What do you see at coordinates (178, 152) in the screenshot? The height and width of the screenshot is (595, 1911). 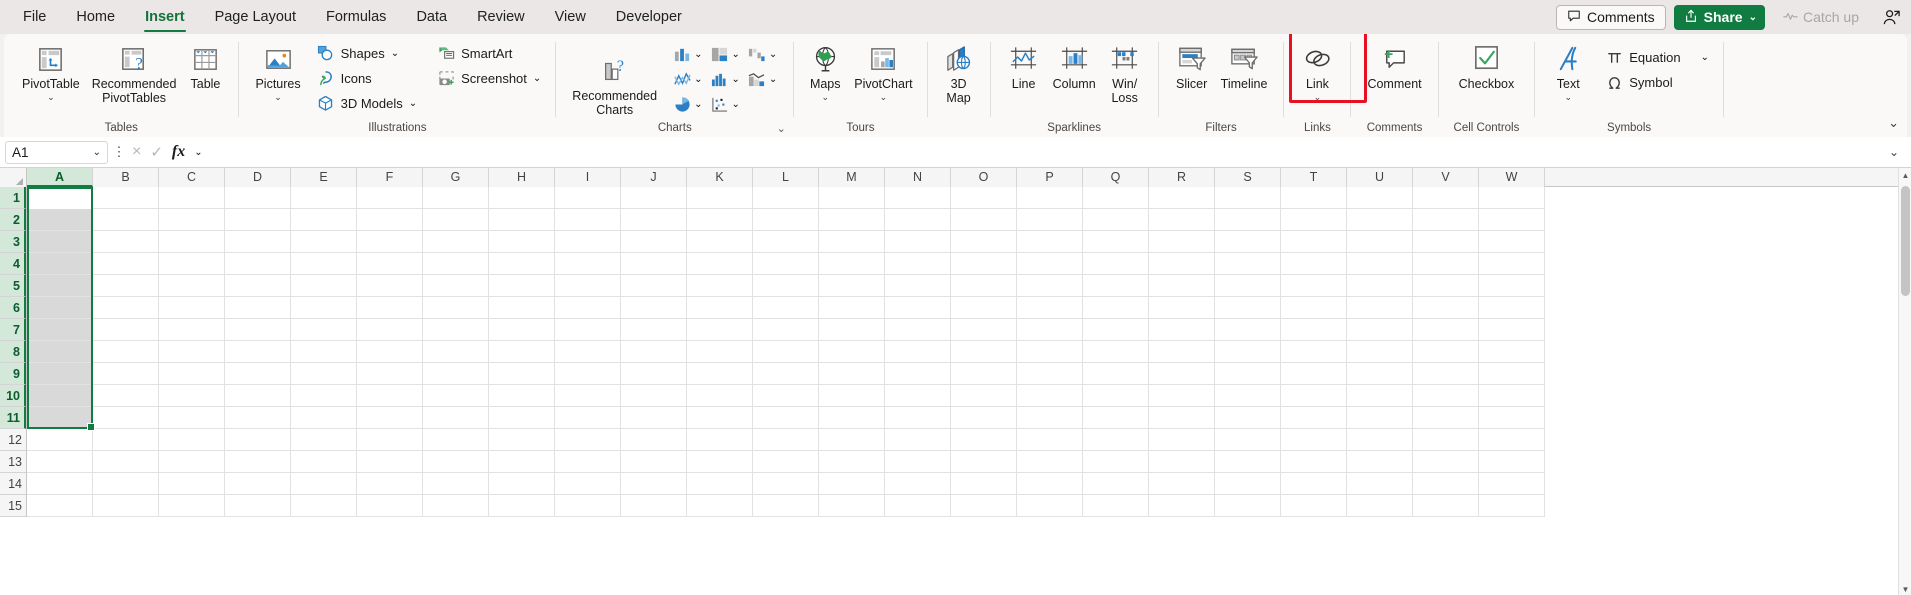 I see `insert-function-icon: fx` at bounding box center [178, 152].